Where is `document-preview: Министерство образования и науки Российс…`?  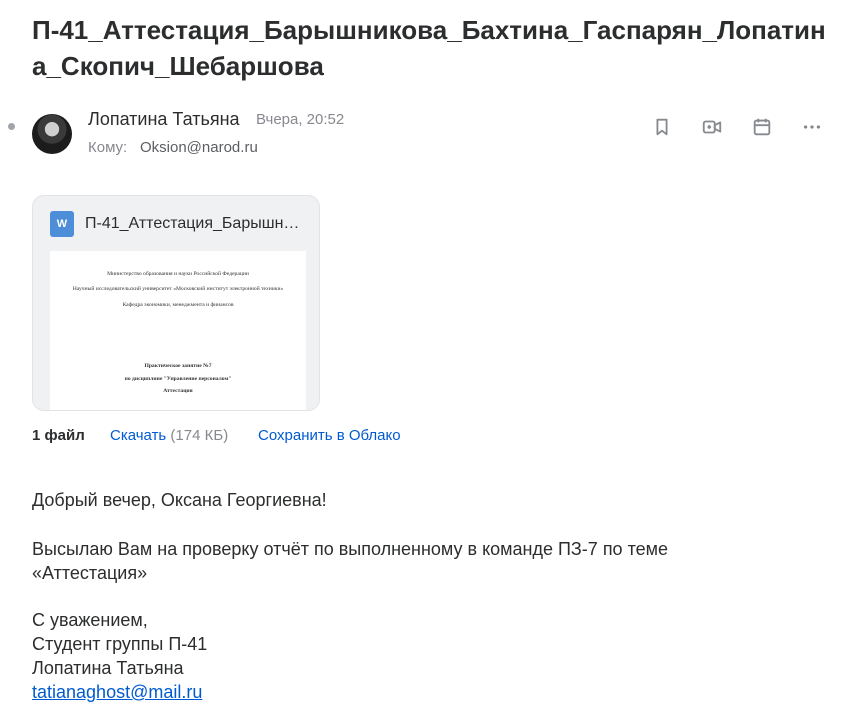
document-preview: Министерство образования и науки Российс… is located at coordinates (178, 330).